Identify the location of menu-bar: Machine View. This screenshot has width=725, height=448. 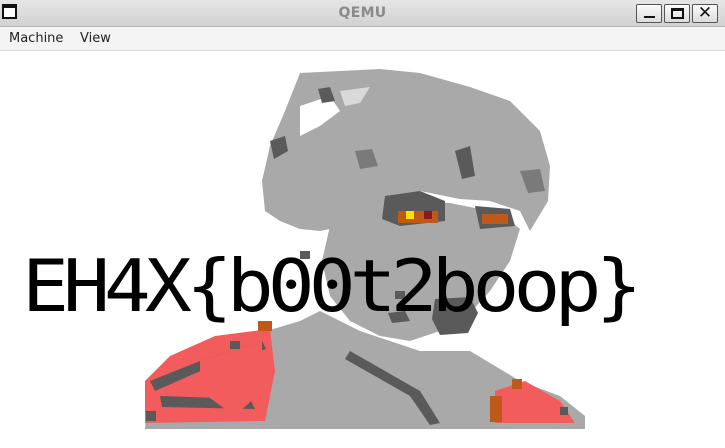
(362, 39).